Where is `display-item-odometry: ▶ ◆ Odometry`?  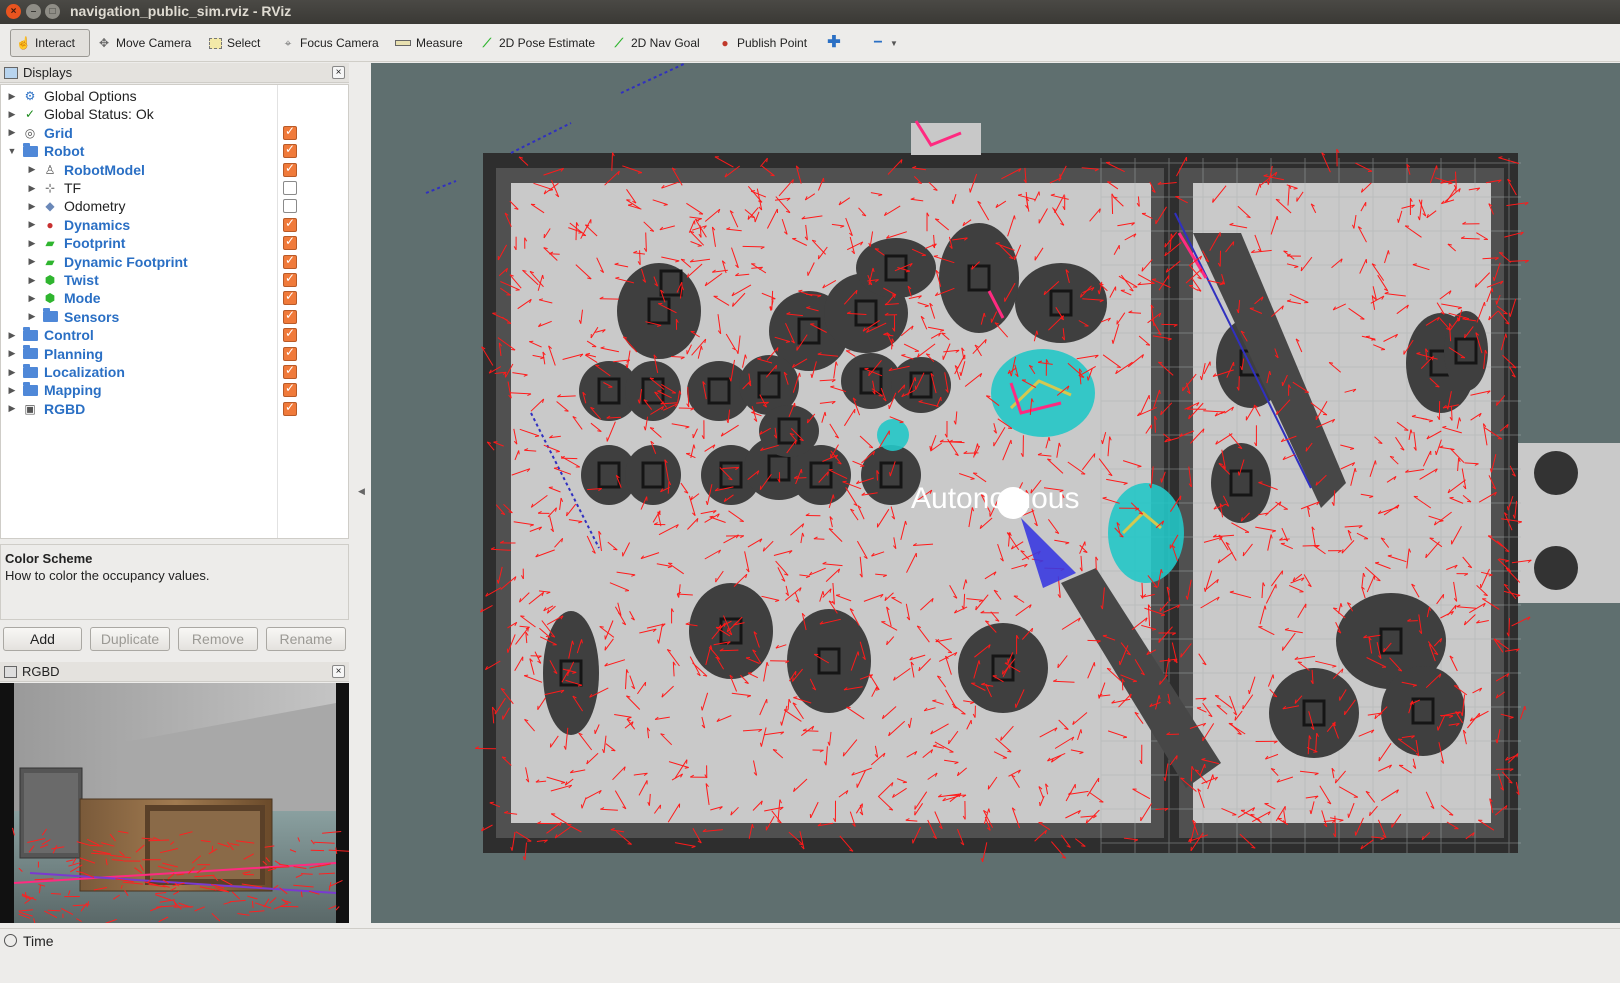 display-item-odometry: ▶ ◆ Odometry is located at coordinates (174, 206).